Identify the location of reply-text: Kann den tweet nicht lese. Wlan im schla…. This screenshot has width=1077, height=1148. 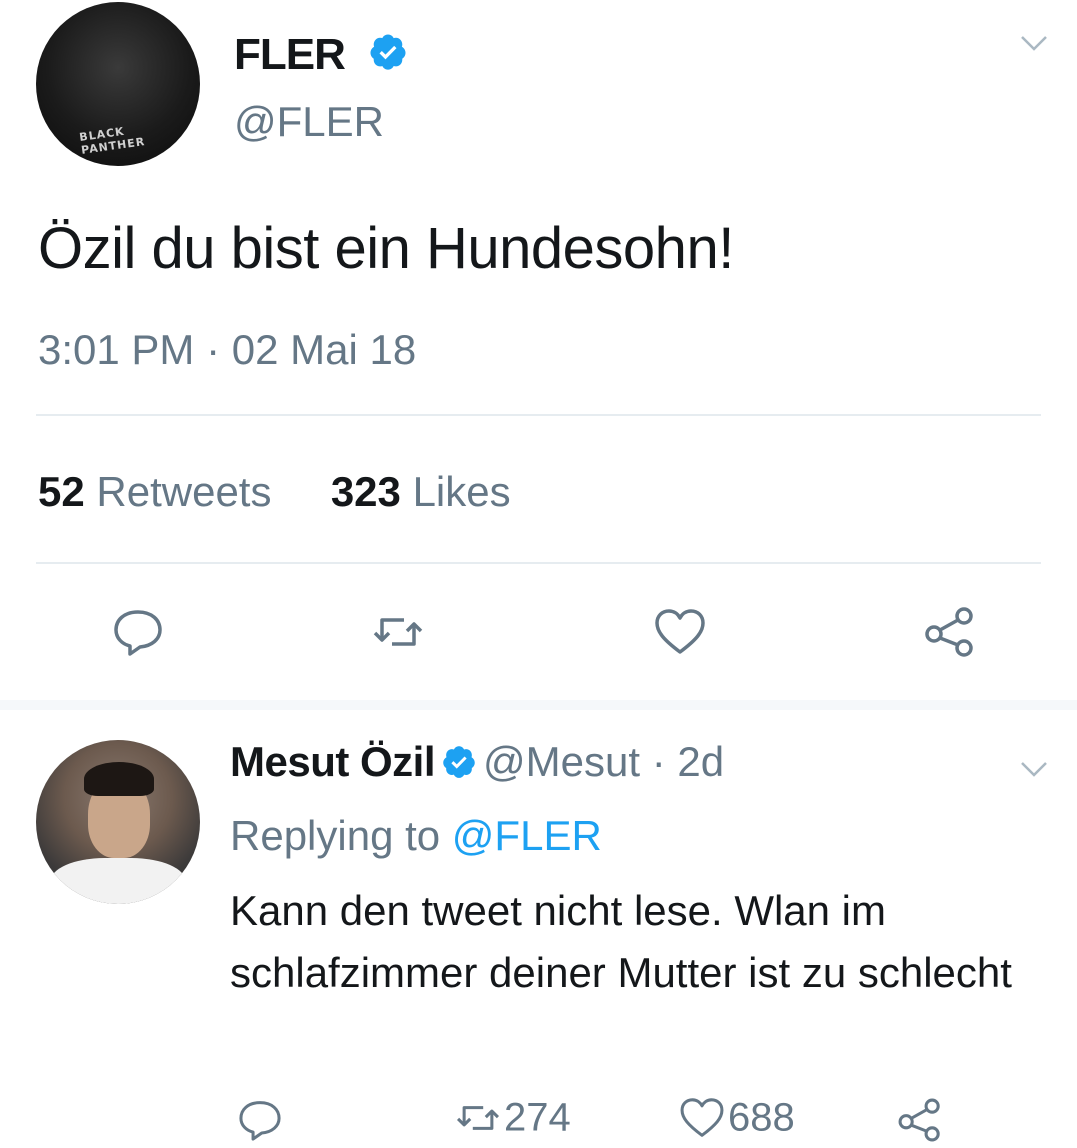
(621, 941).